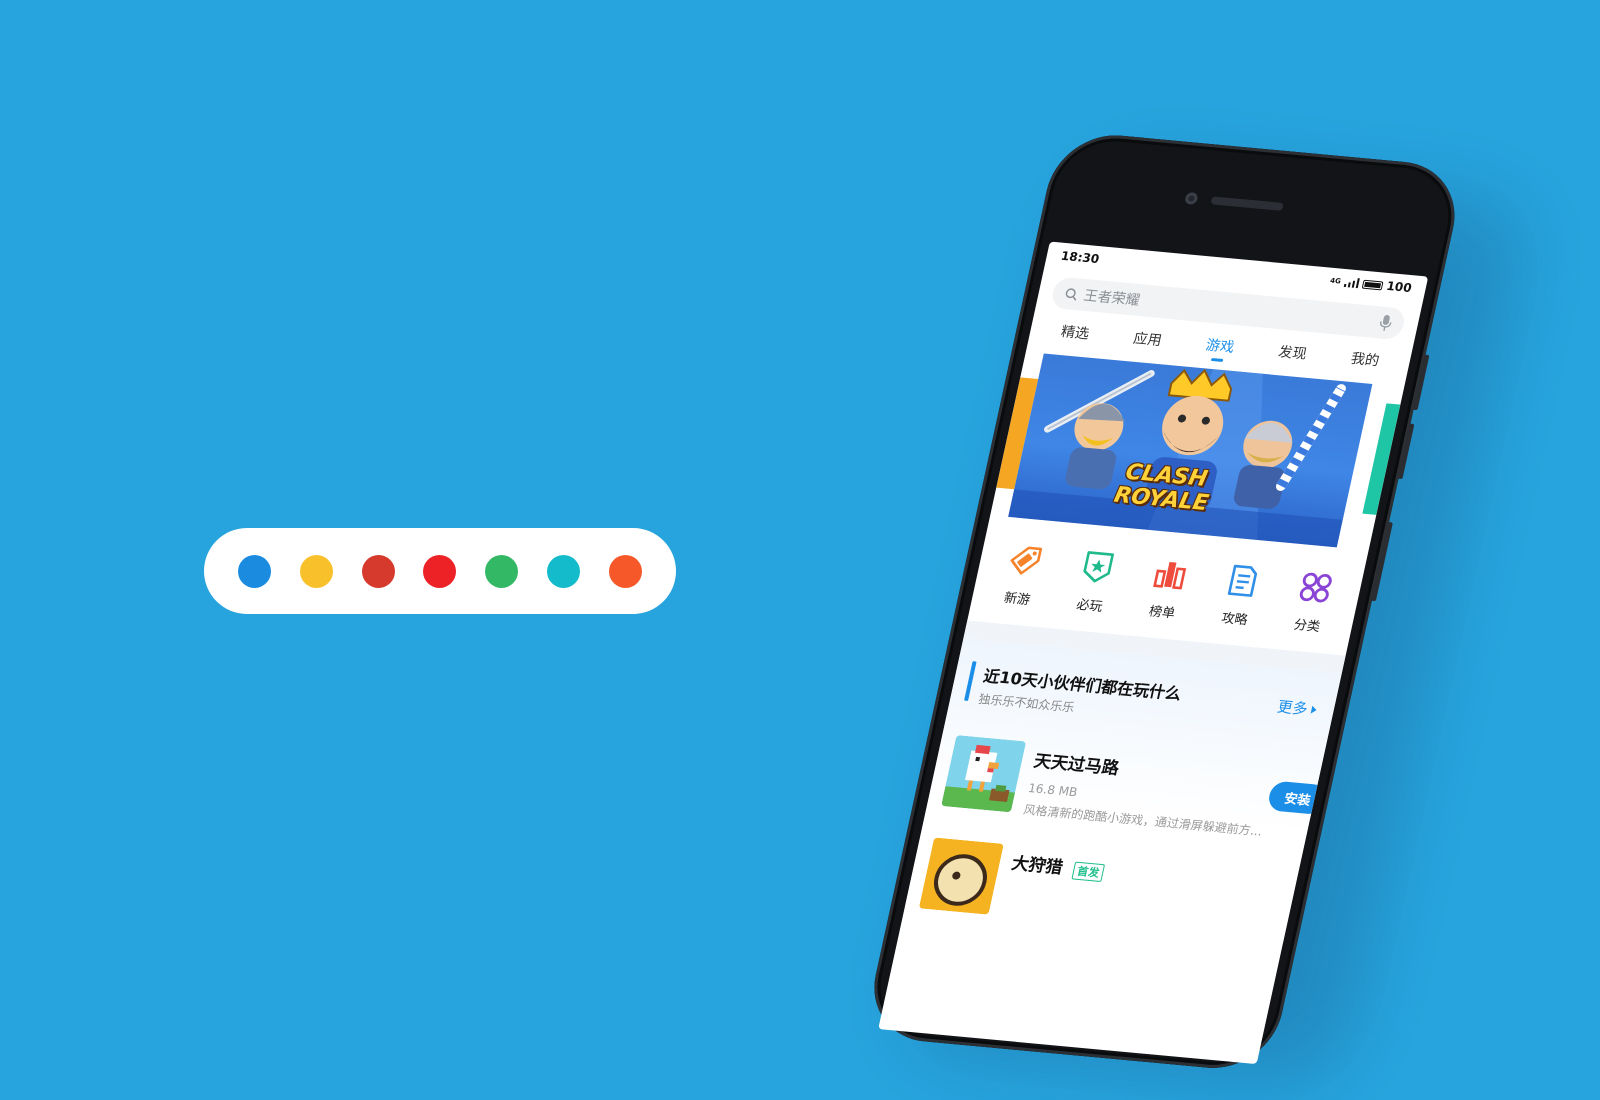 The height and width of the screenshot is (1100, 1600). Describe the element at coordinates (1112, 298) in the screenshot. I see `search-placeholder: 王者荣耀` at that location.